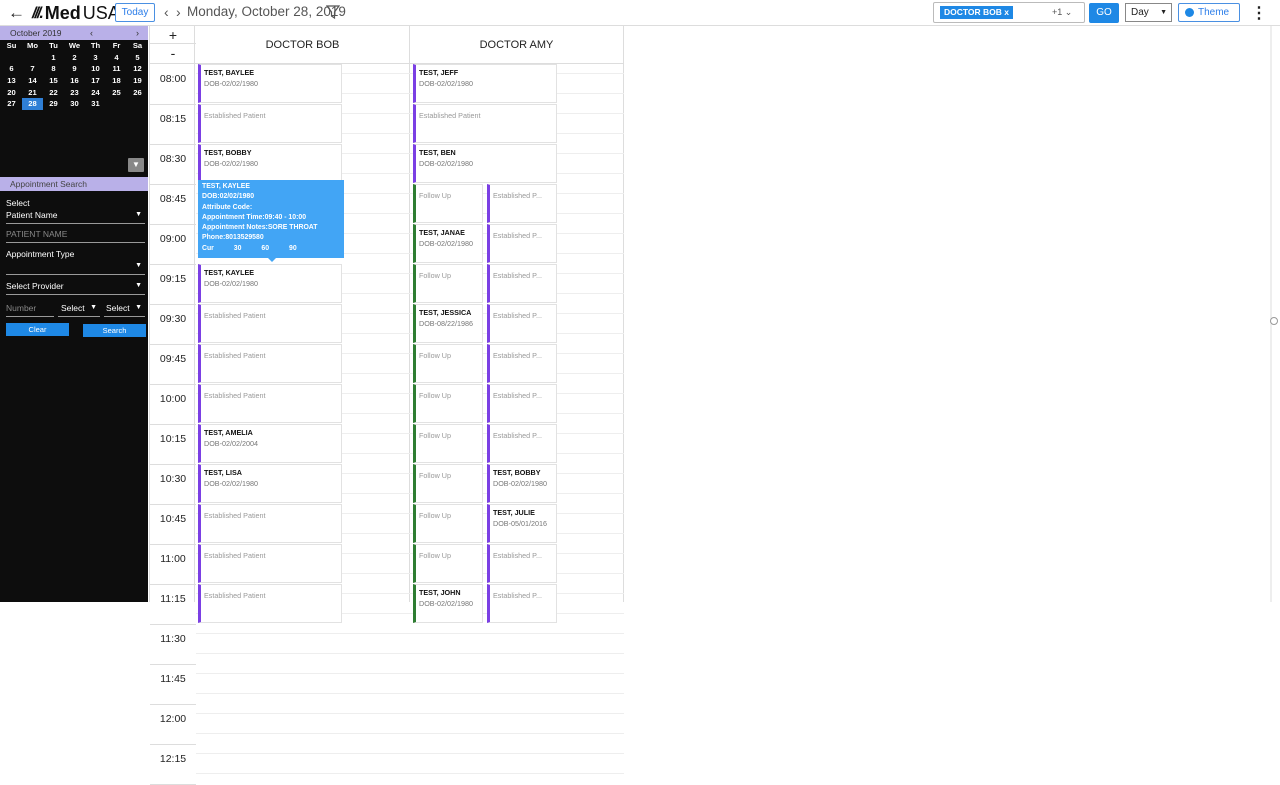 The height and width of the screenshot is (785, 1280). What do you see at coordinates (116, 81) in the screenshot?
I see `calendar-day: 18` at bounding box center [116, 81].